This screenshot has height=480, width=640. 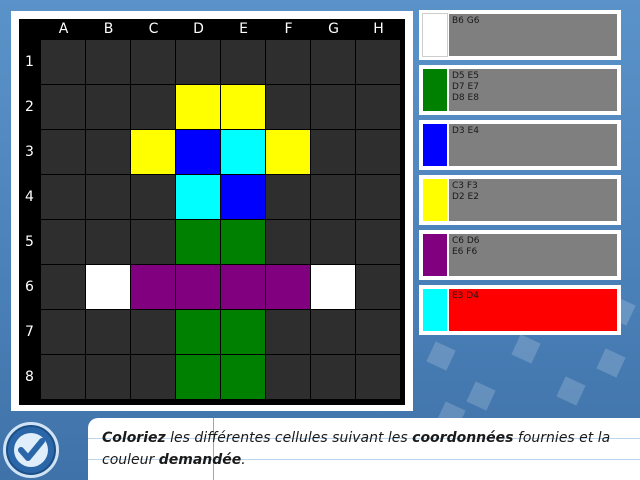 What do you see at coordinates (520, 35) in the screenshot?
I see `legend-item: B6 G6` at bounding box center [520, 35].